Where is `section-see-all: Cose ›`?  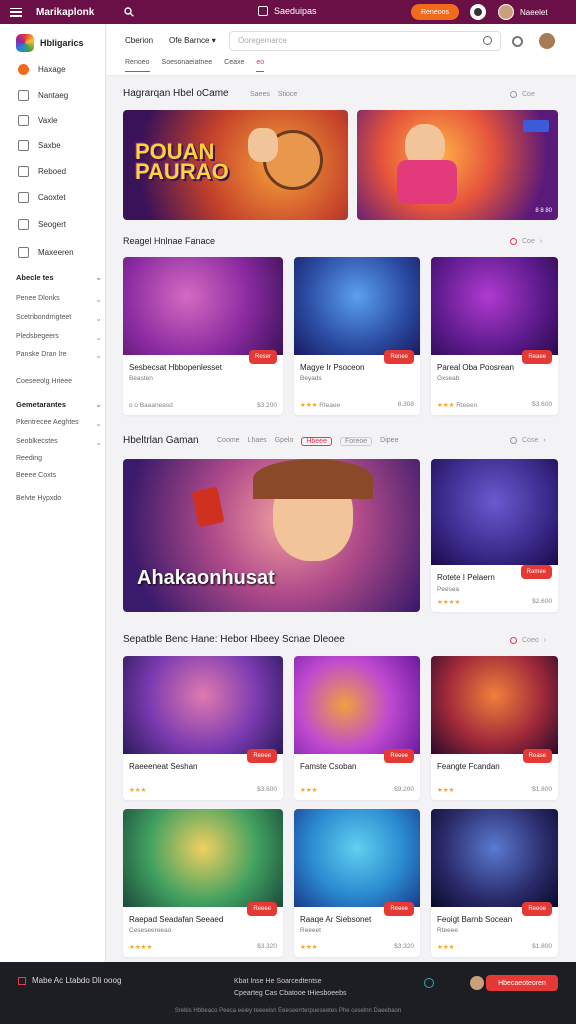 section-see-all: Cose › is located at coordinates (528, 440).